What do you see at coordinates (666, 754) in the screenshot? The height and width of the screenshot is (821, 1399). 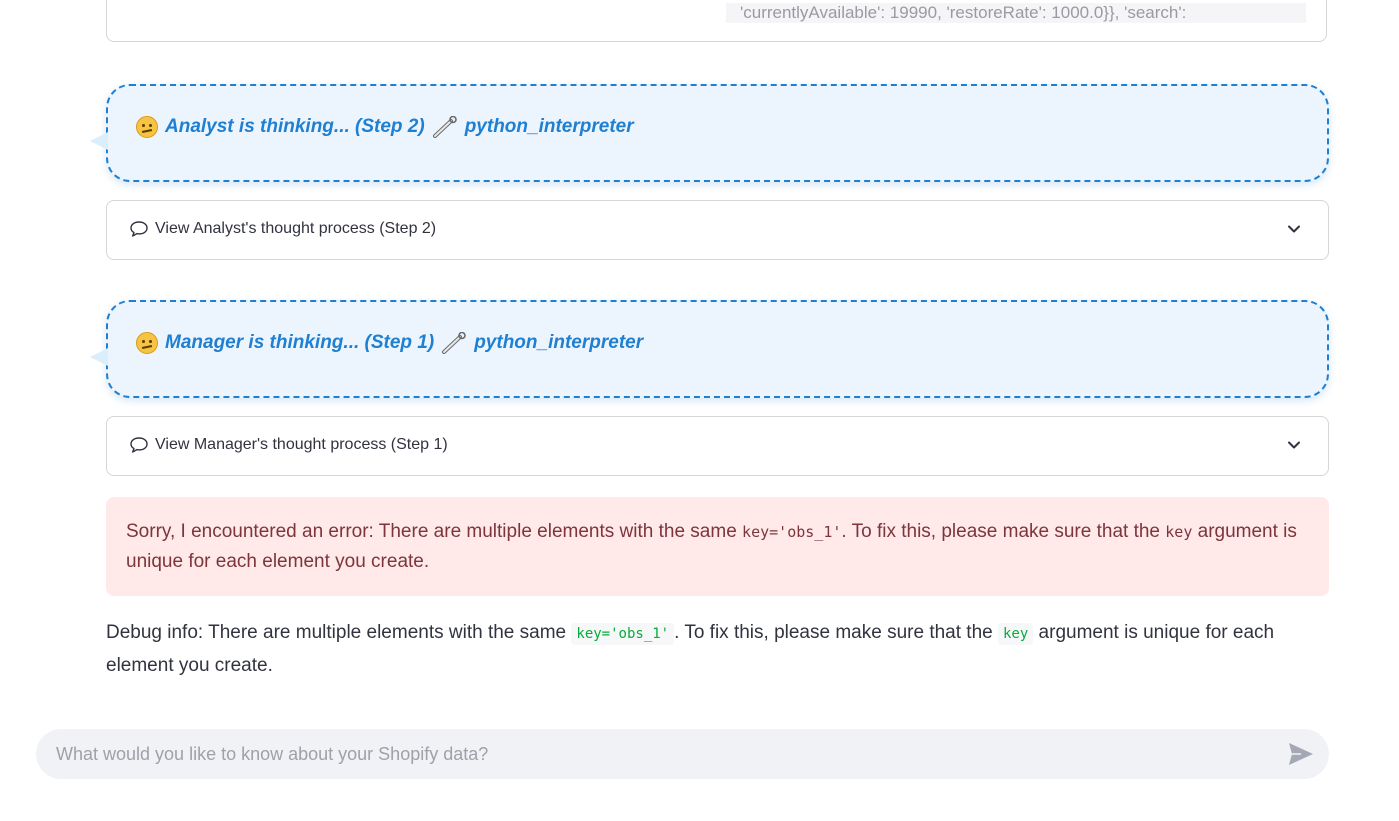 I see `chat-input` at bounding box center [666, 754].